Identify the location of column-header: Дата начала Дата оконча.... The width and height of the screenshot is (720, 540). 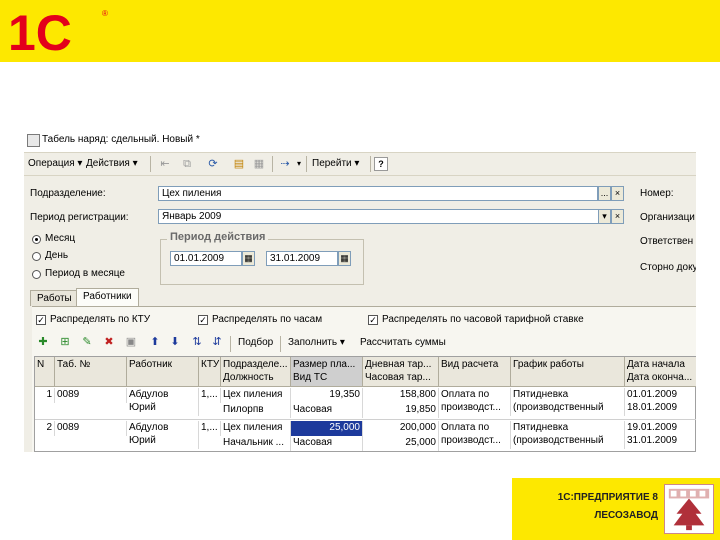
(660, 372).